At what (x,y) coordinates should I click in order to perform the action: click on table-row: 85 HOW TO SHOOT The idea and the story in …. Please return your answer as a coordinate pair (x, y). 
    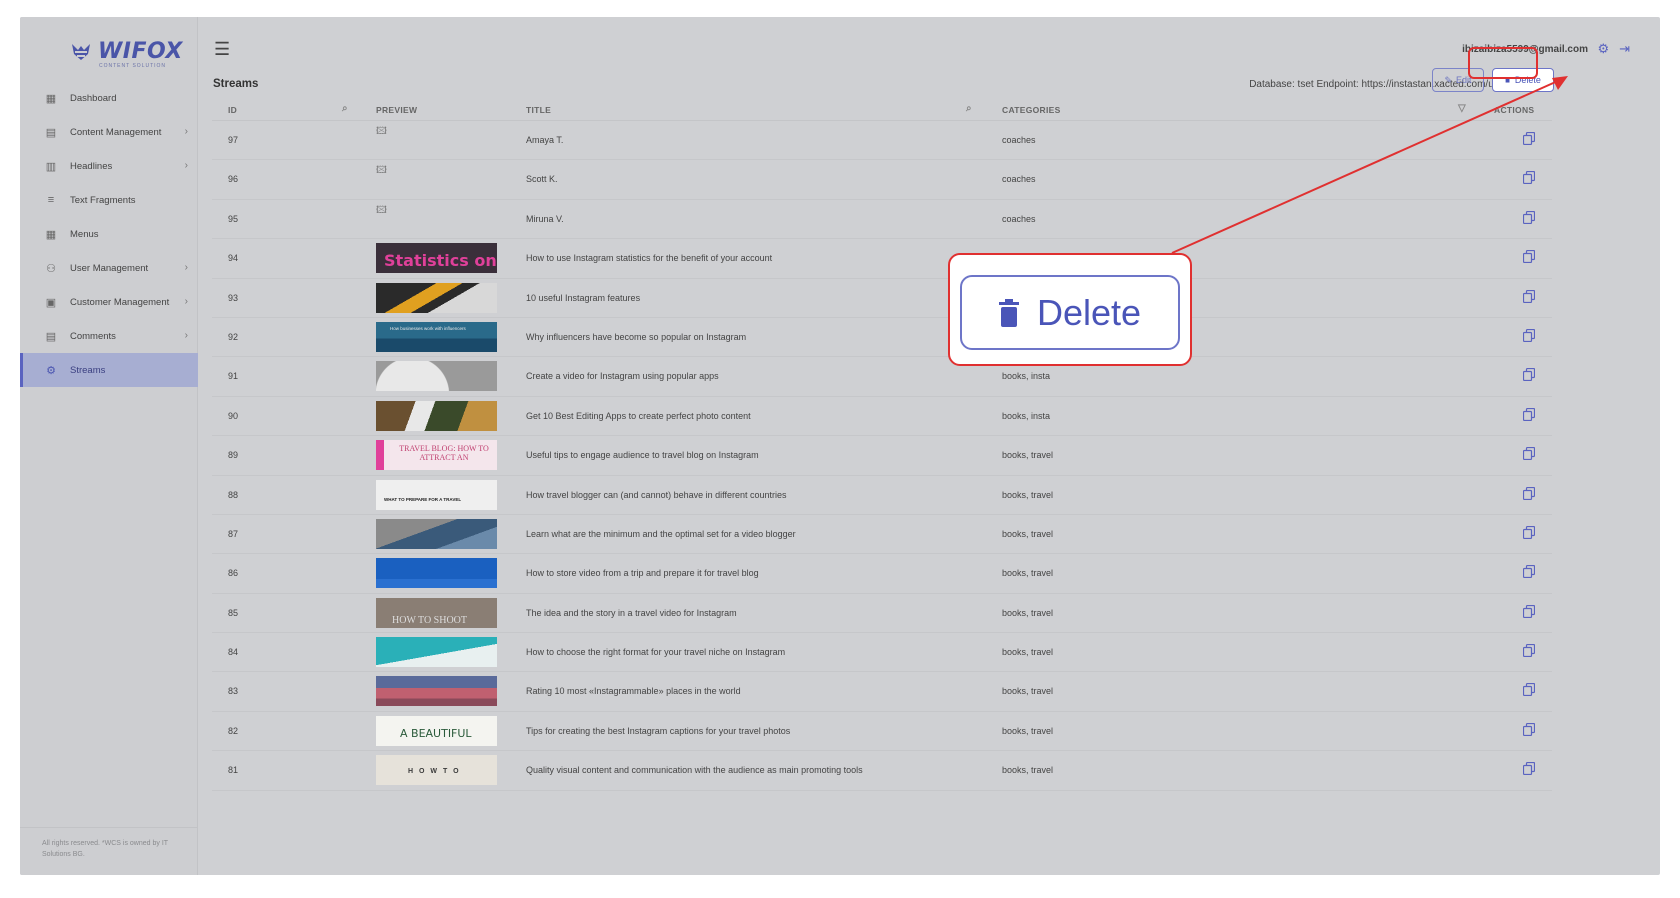
    Looking at the image, I should click on (882, 614).